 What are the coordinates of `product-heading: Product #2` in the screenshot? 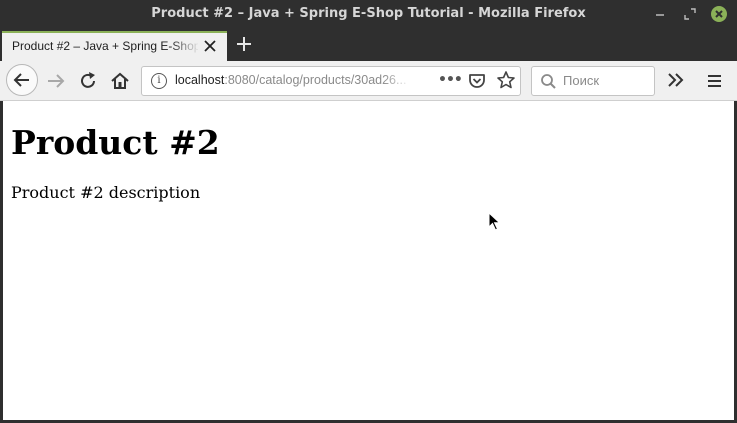 It's located at (115, 142).